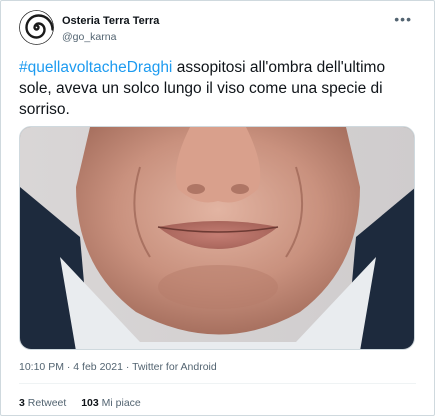 This screenshot has width=435, height=416. I want to click on divider, so click(217, 383).